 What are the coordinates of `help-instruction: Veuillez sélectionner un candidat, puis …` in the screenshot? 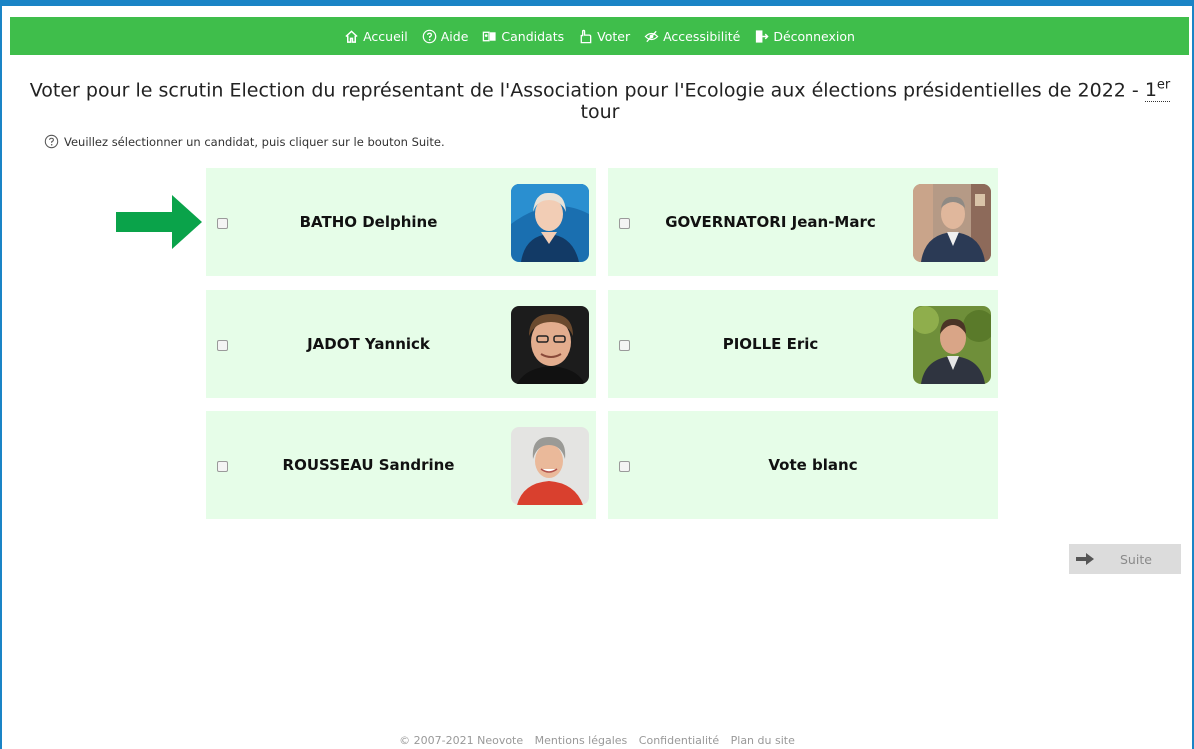 It's located at (244, 141).